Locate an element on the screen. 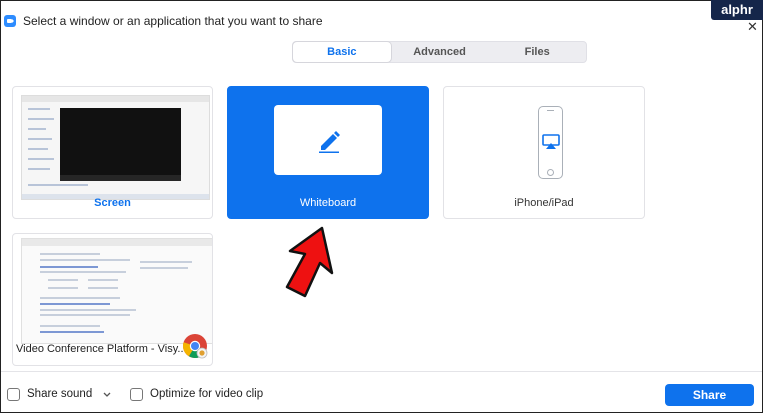  pencil-icon is located at coordinates (329, 142).